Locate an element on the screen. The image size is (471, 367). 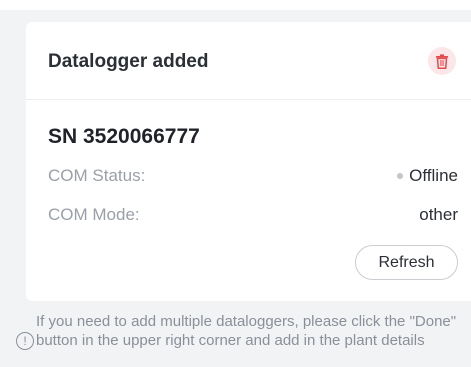
trash-icon is located at coordinates (442, 61).